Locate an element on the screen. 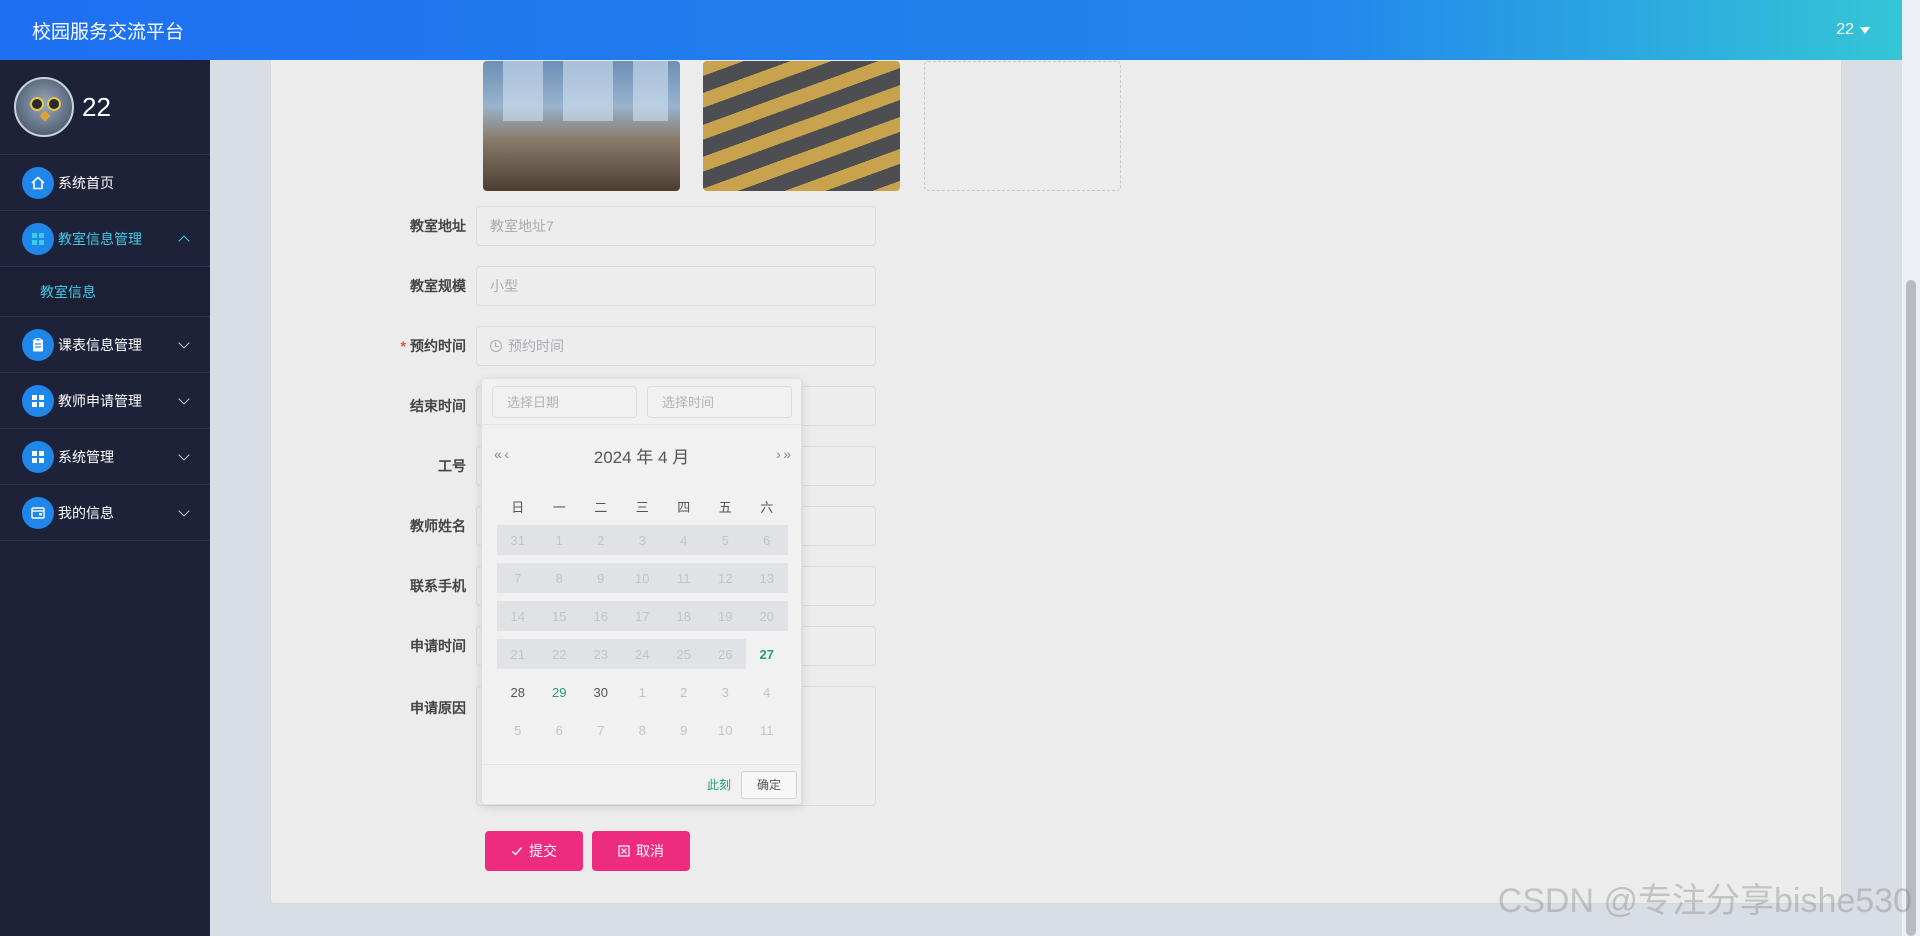  image-upload-box is located at coordinates (1022, 126).